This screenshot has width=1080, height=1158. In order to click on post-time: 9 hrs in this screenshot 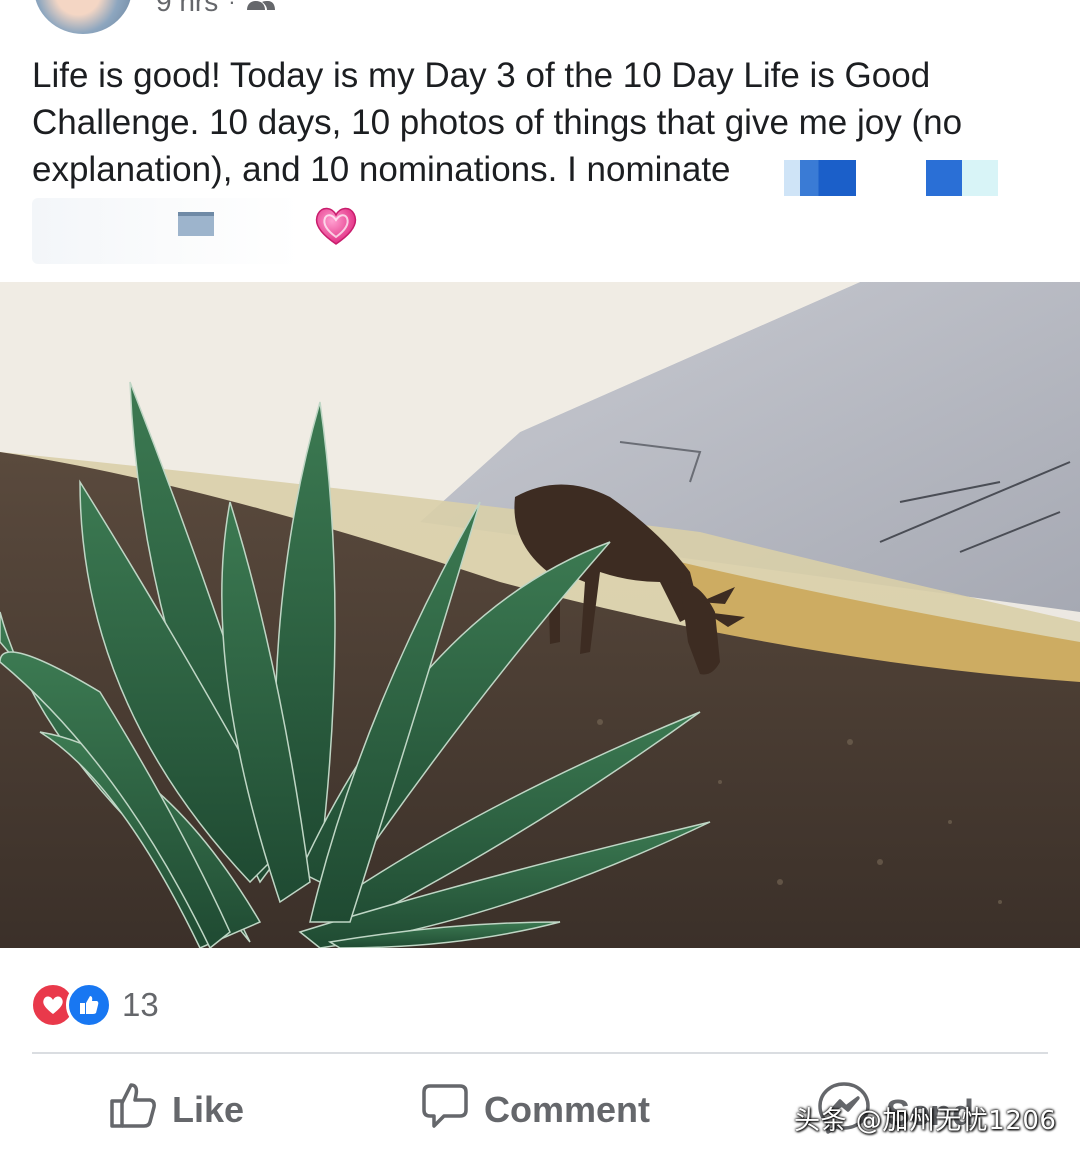, I will do `click(187, 9)`.